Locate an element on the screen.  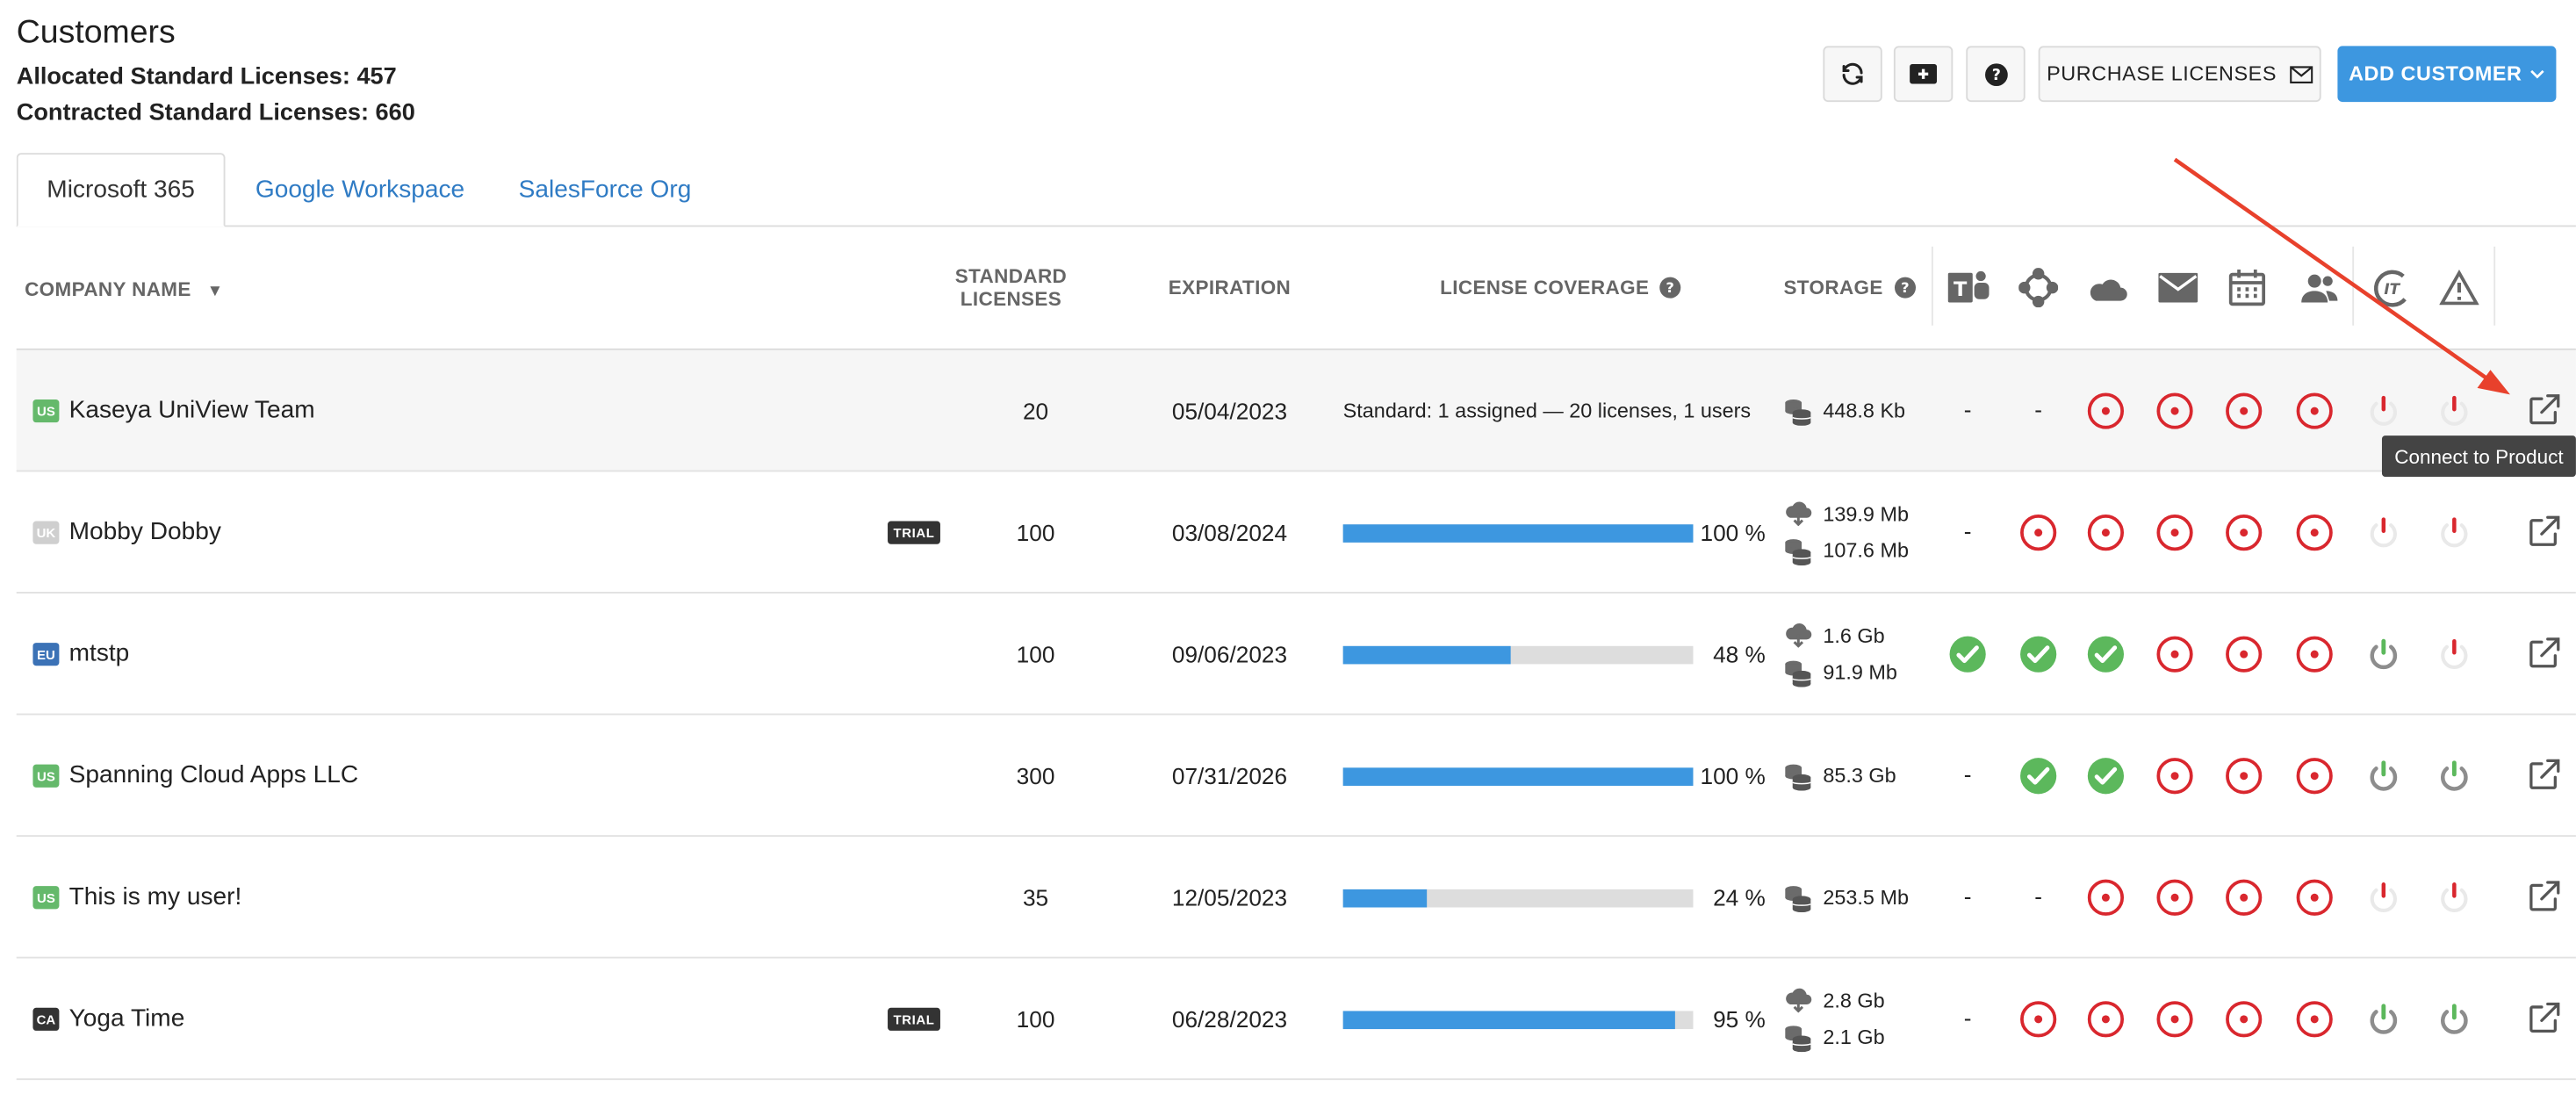
refresh-button is located at coordinates (1852, 74).